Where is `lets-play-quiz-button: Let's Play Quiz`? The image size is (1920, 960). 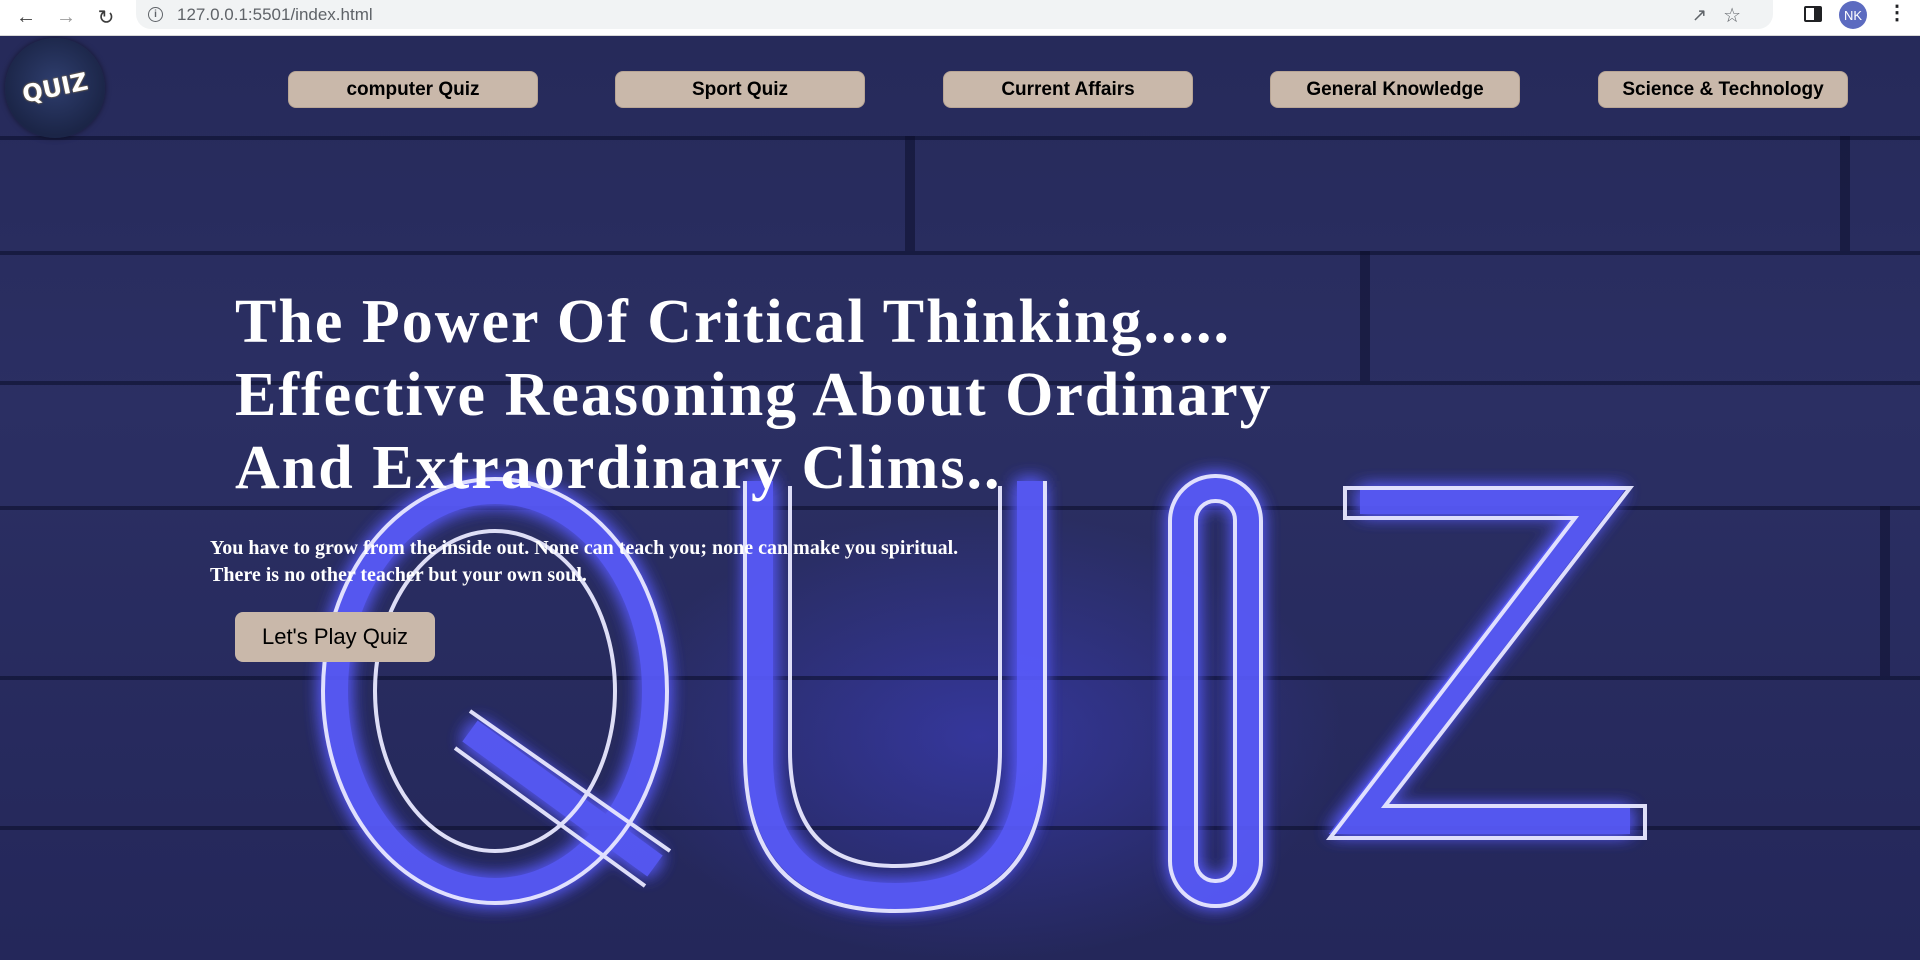 lets-play-quiz-button: Let's Play Quiz is located at coordinates (335, 637).